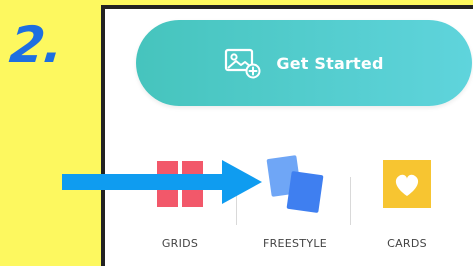  I want to click on option-freestyle-label: FREESTYLE, so click(295, 243).